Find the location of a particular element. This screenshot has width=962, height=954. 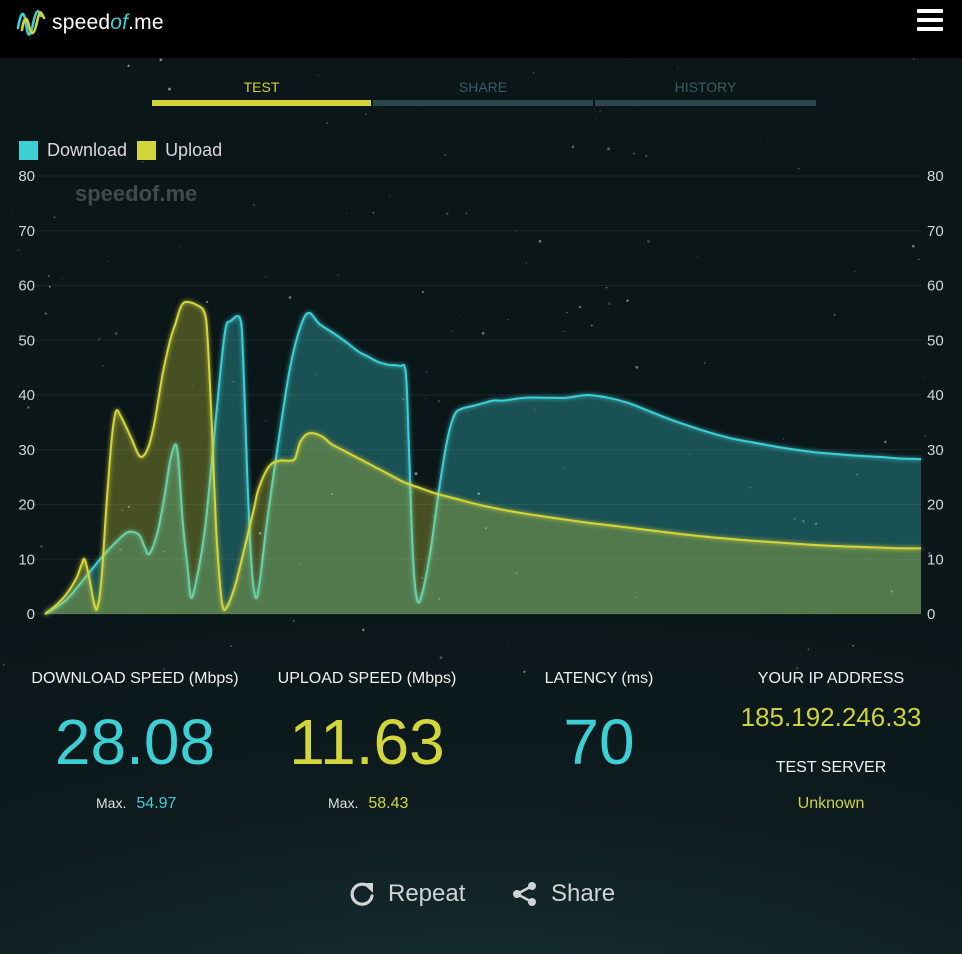

repeat-icon is located at coordinates (362, 894).